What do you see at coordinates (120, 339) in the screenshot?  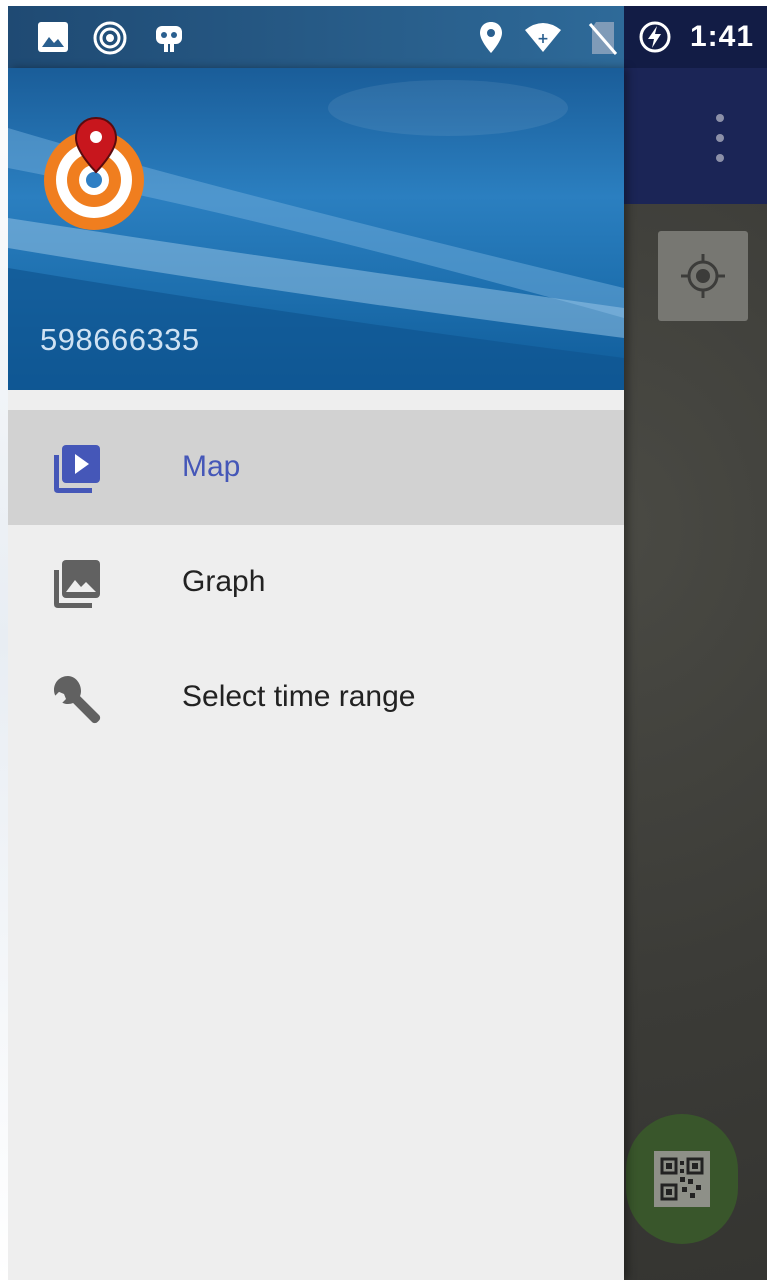 I see `account-id: 598666335` at bounding box center [120, 339].